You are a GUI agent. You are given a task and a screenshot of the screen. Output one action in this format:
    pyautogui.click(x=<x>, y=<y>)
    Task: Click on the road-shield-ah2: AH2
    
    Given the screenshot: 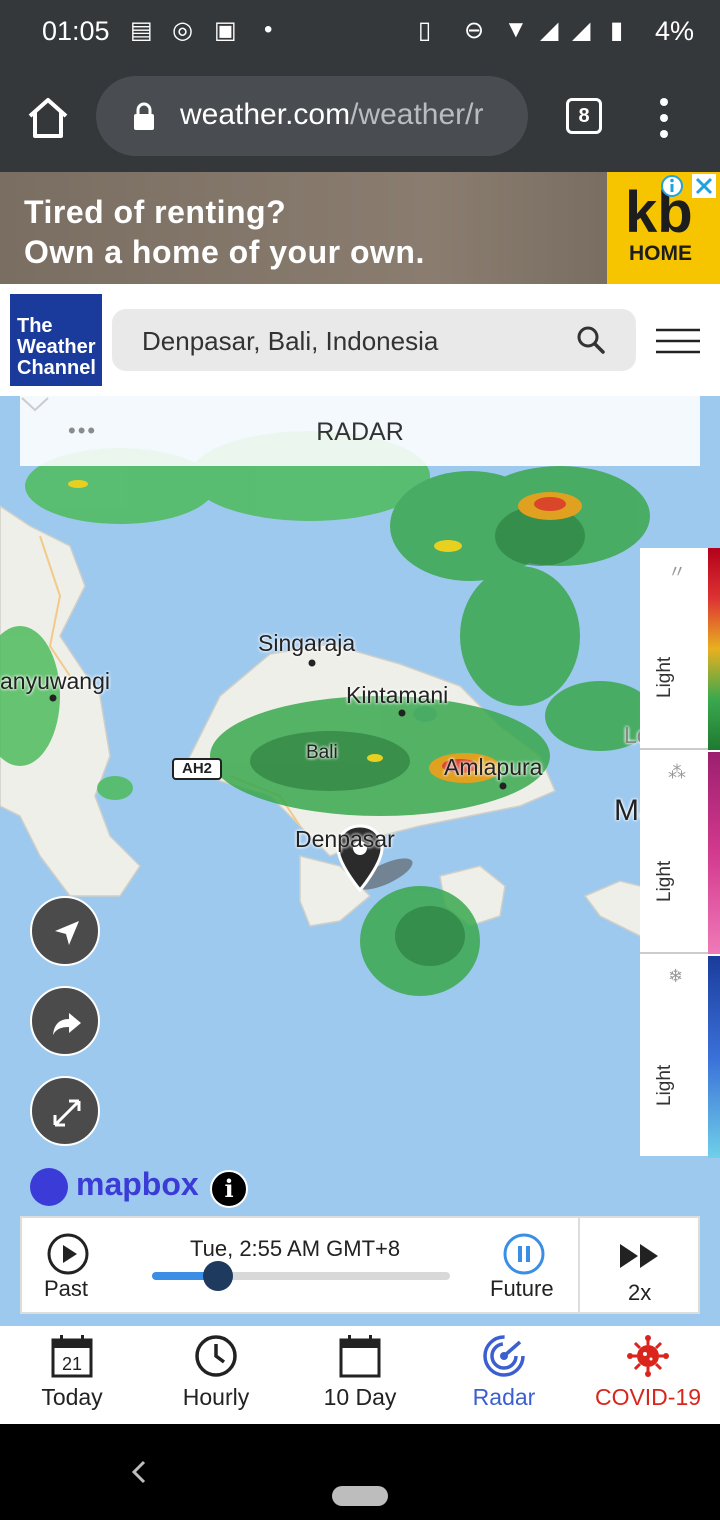 What is the action you would take?
    pyautogui.click(x=197, y=769)
    